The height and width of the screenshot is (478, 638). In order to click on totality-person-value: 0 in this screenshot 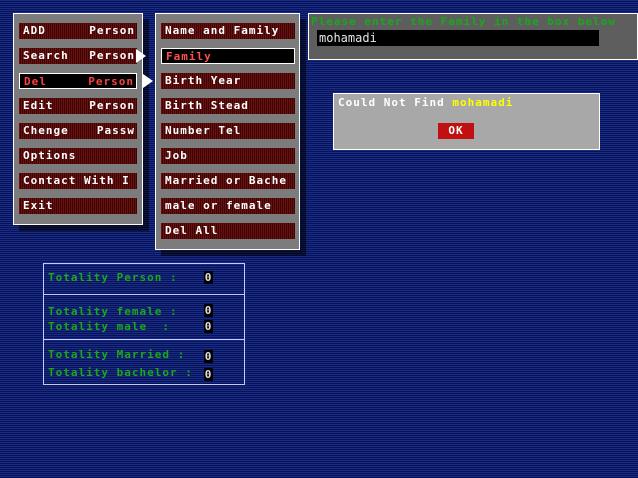, I will do `click(208, 277)`.